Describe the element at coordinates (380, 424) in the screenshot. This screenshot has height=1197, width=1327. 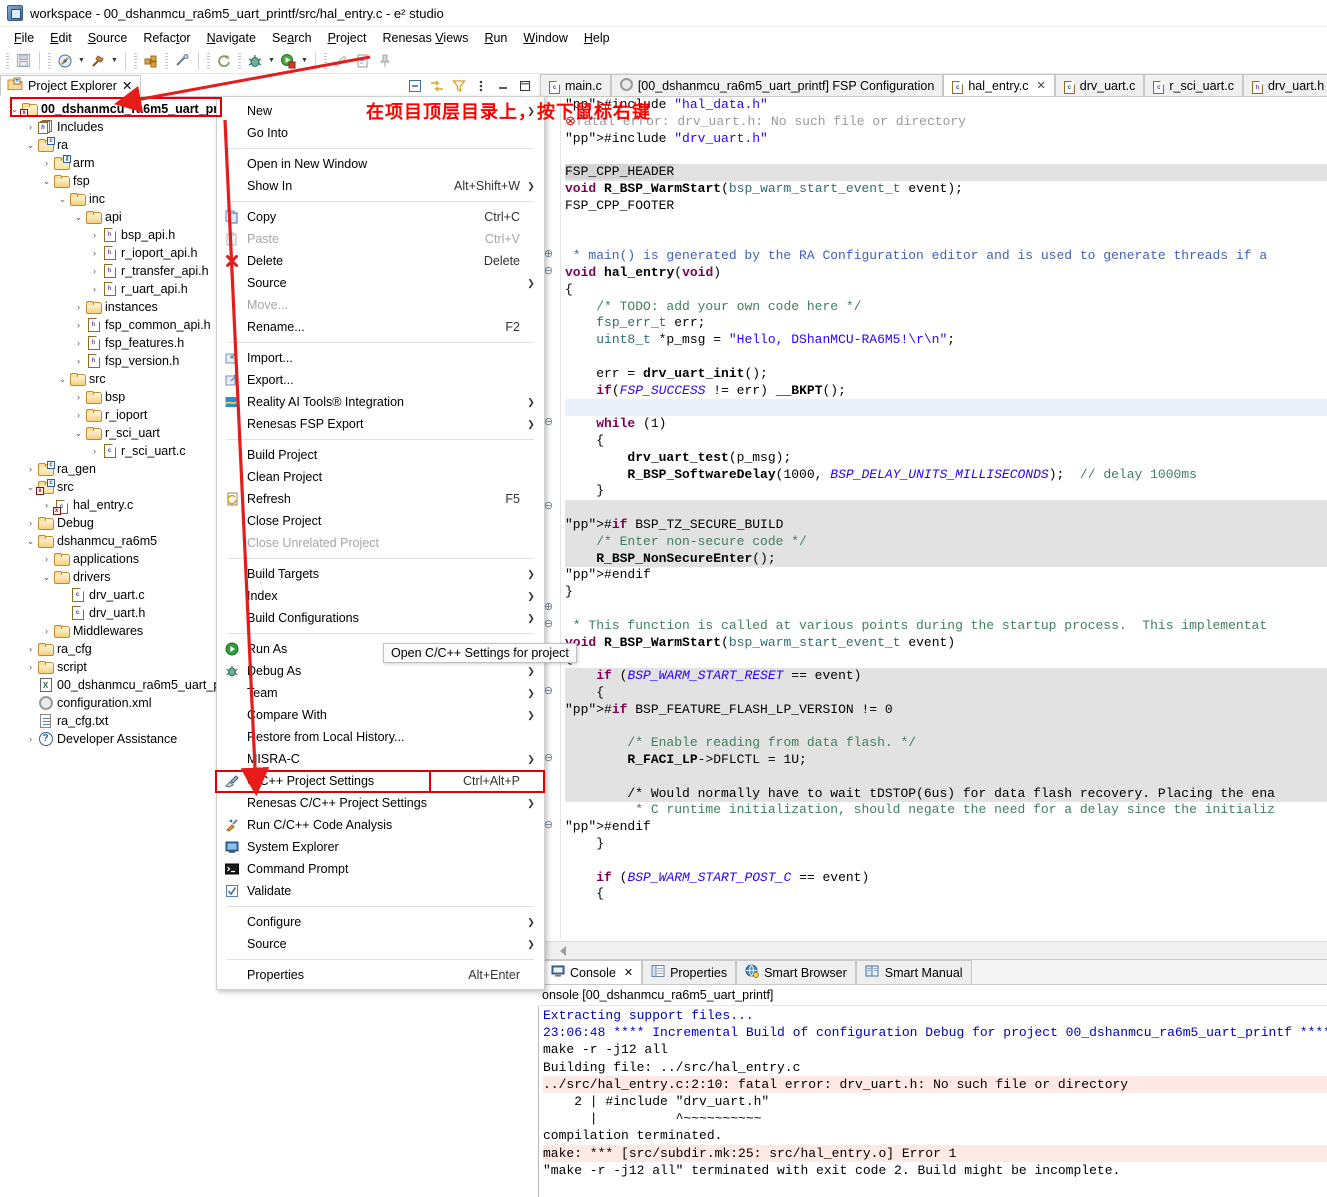
I see `context-menu-item-renesas-fsp-export: Renesas FSP Export ❯` at that location.